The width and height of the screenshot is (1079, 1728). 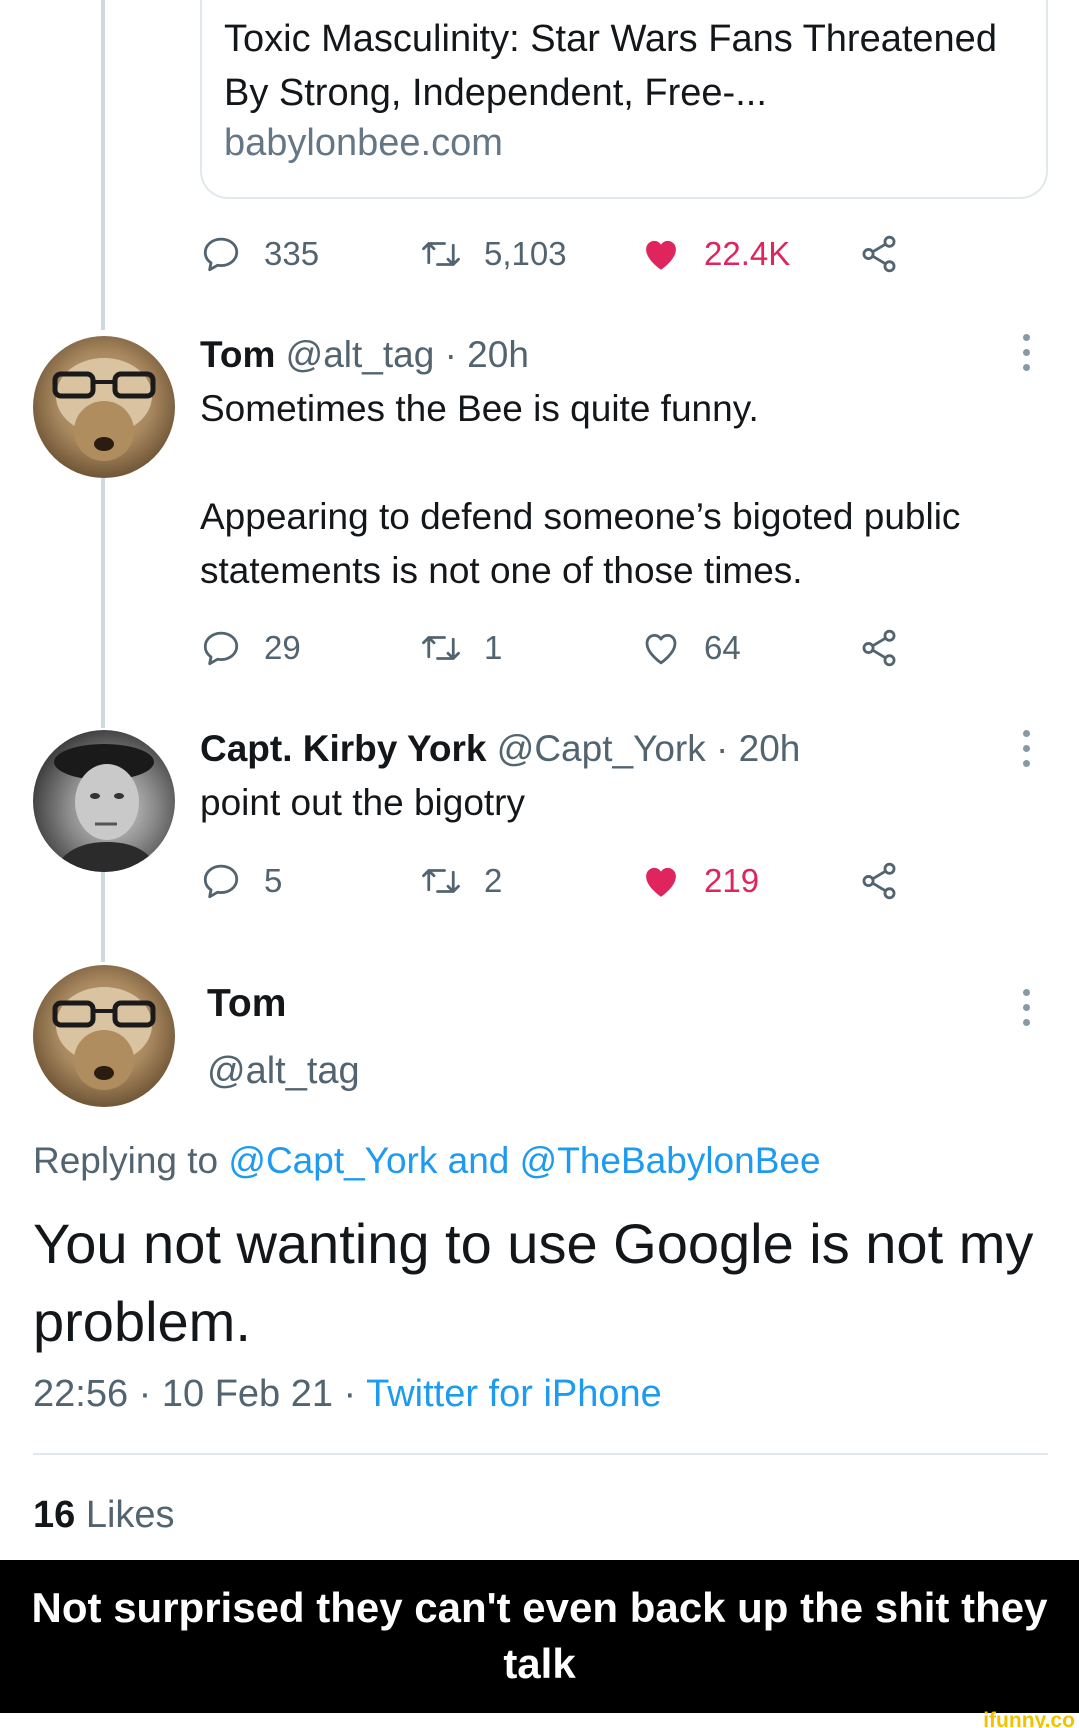 I want to click on reply-button: 335, so click(x=259, y=254).